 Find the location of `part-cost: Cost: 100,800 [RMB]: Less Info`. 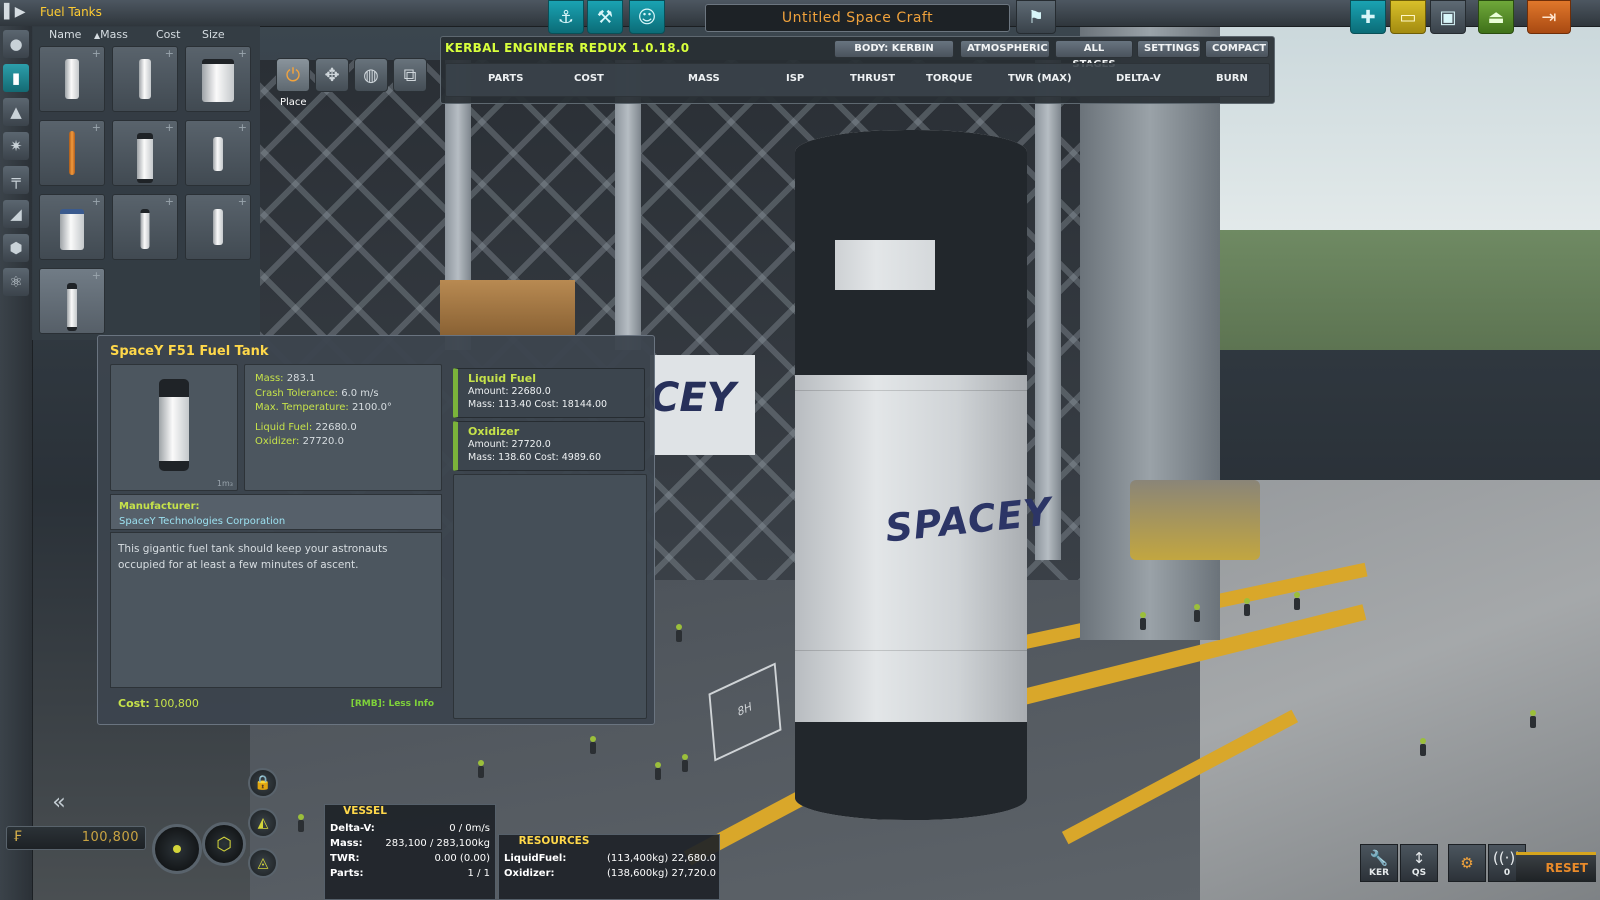

part-cost: Cost: 100,800 [RMB]: Less Info is located at coordinates (276, 704).